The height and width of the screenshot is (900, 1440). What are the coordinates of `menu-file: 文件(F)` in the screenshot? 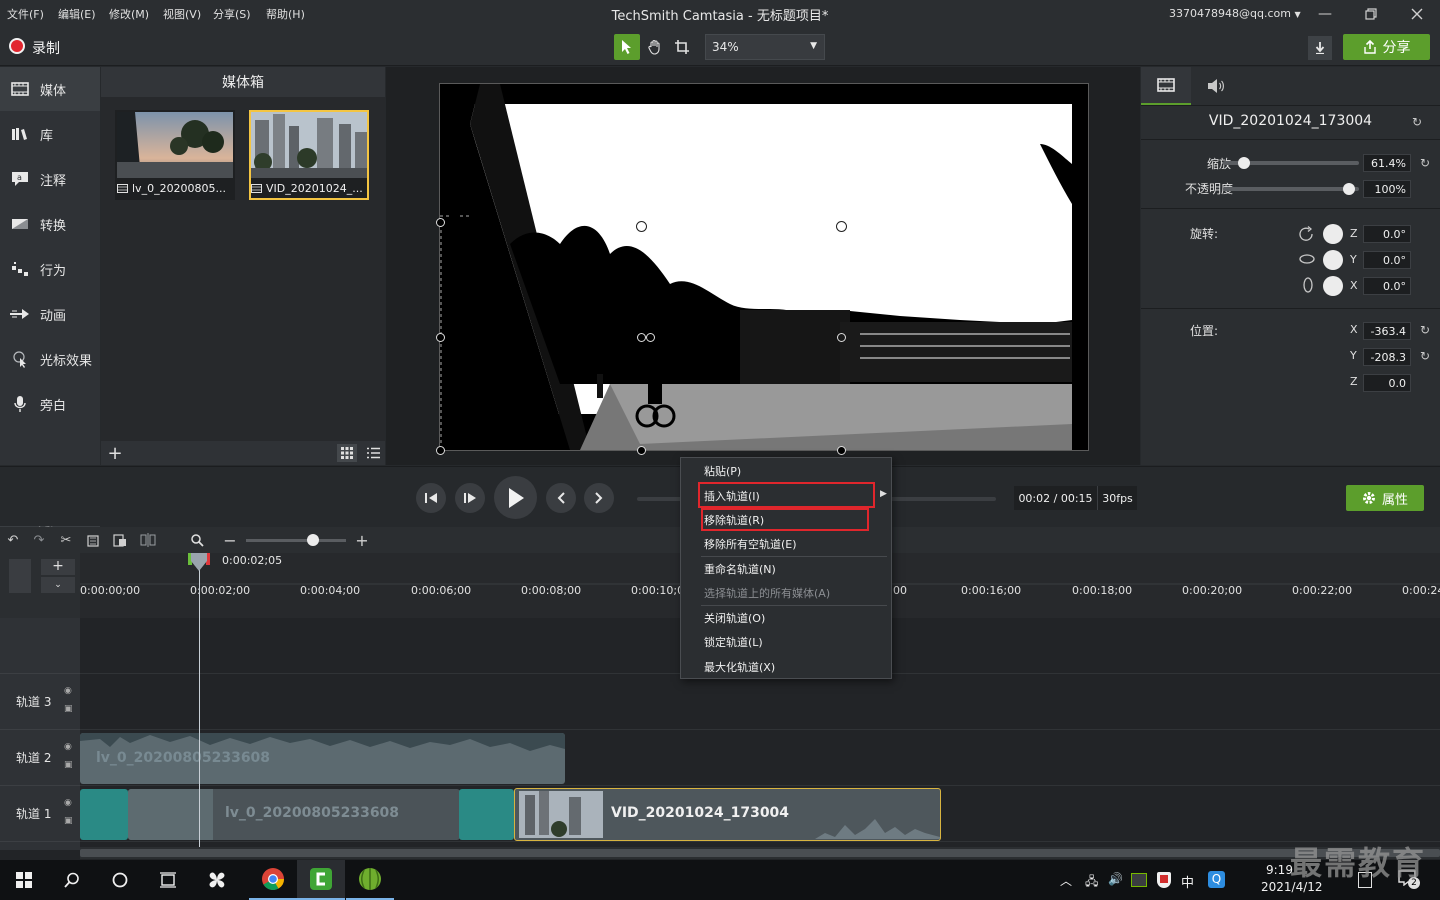 It's located at (25, 14).